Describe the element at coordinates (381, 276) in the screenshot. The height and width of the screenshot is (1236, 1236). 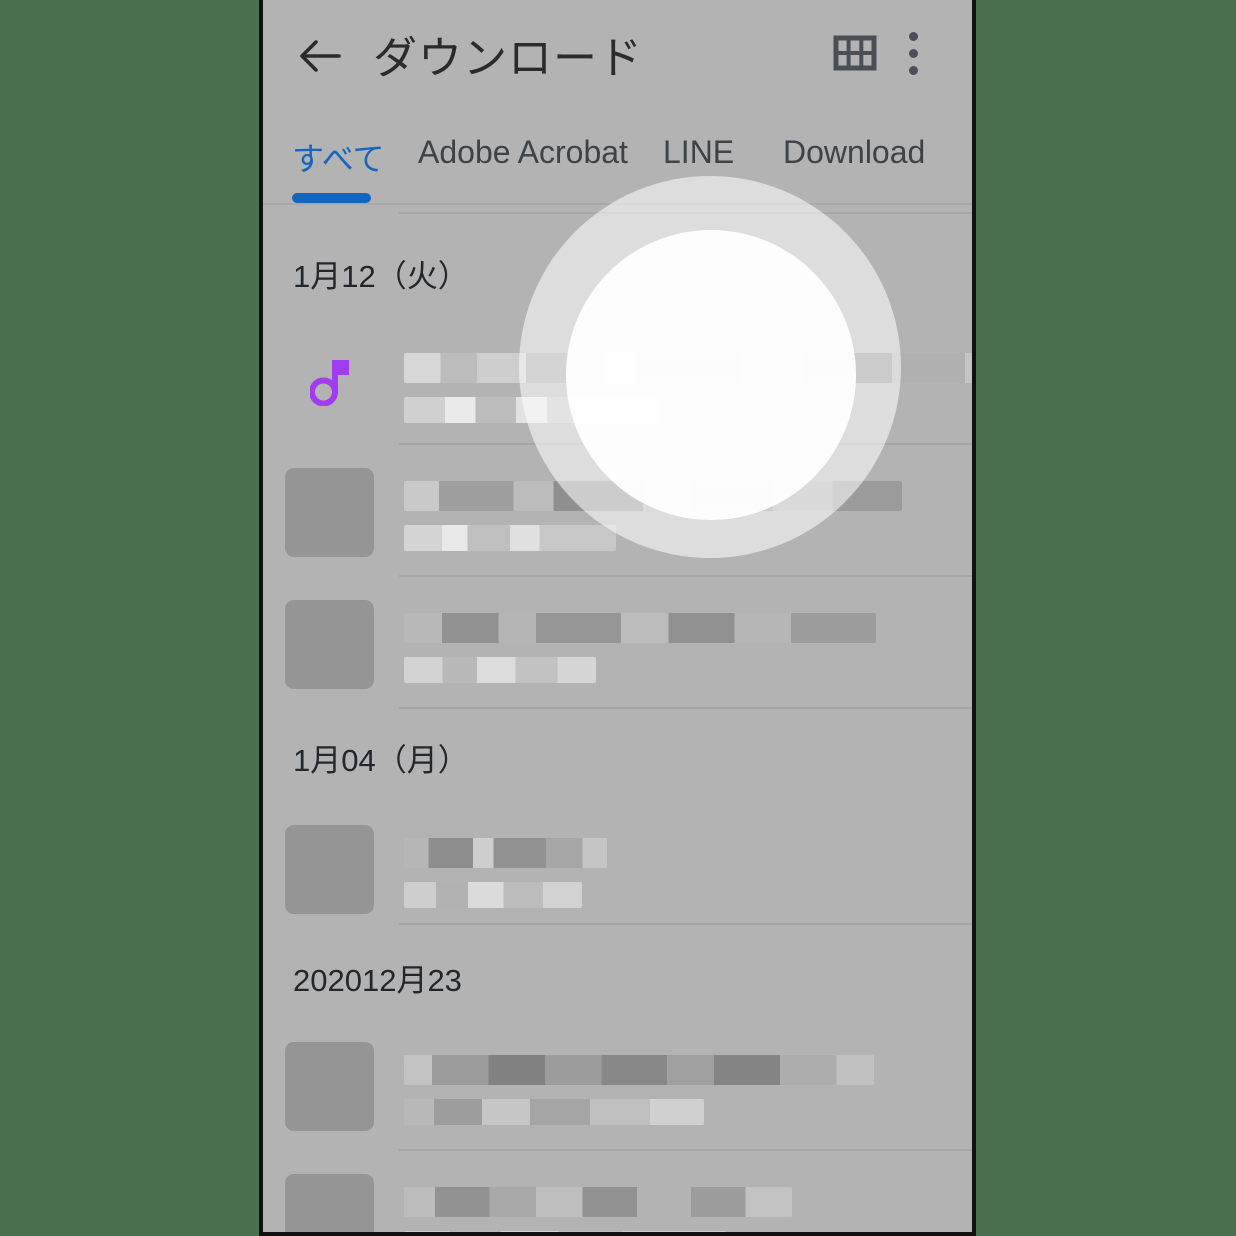
I see `date-header-0112: 1月12（火）` at that location.